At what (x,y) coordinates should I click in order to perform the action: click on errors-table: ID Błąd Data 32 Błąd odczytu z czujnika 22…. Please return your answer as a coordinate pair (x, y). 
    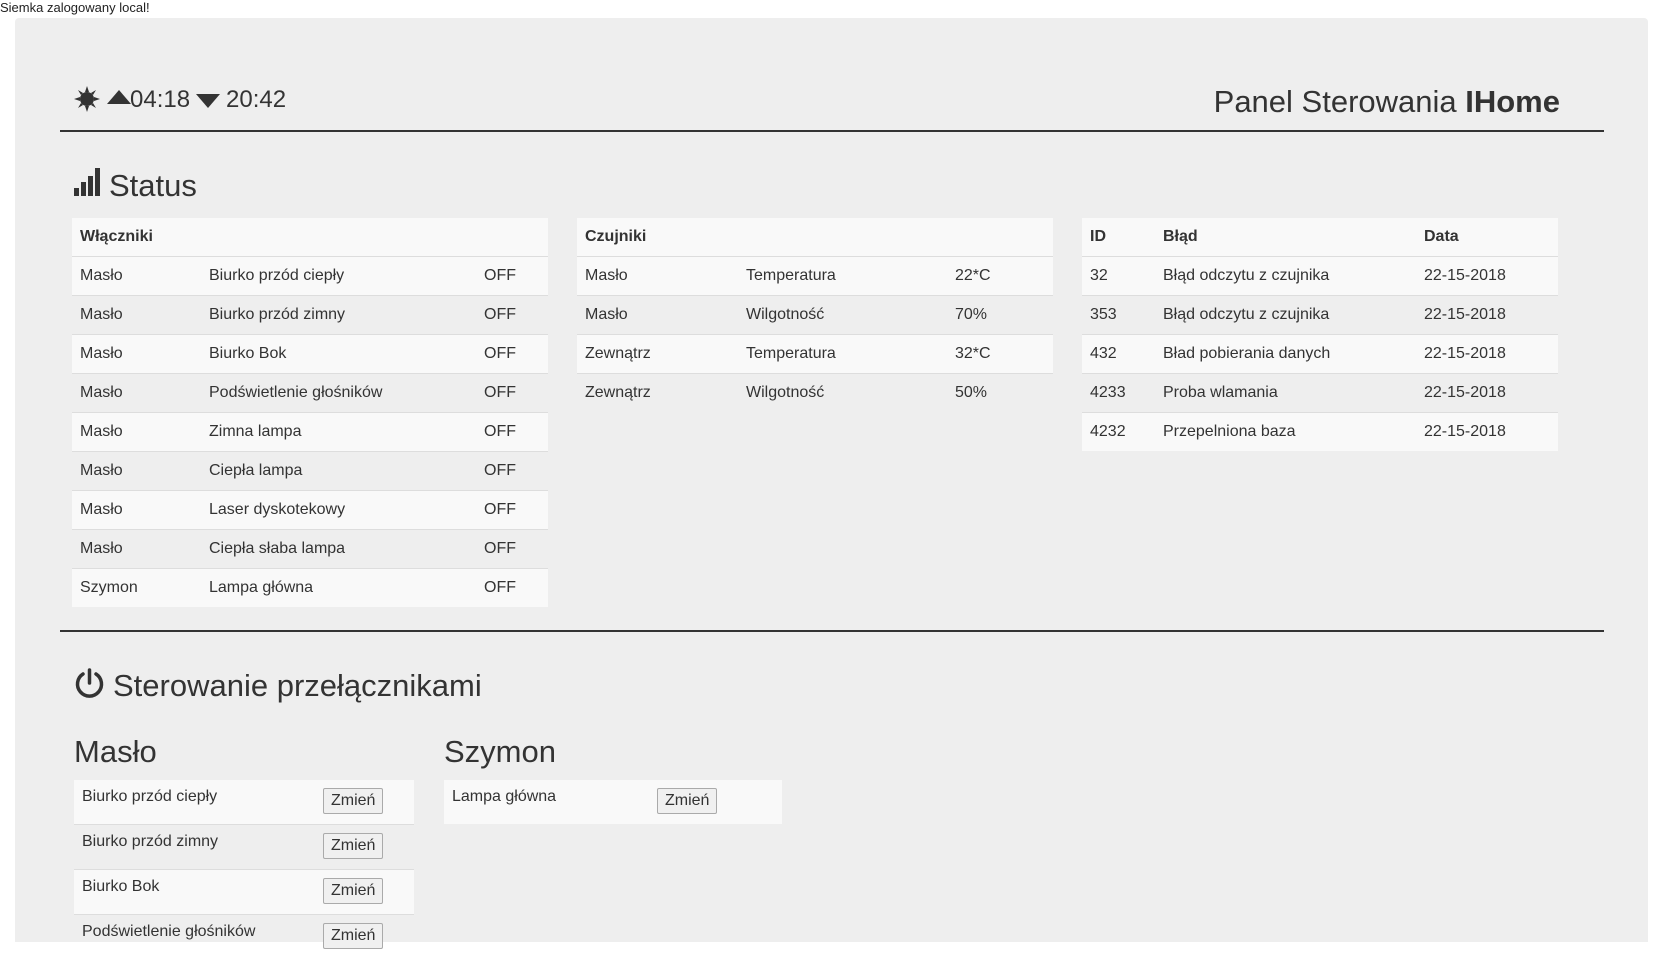
    Looking at the image, I should click on (1320, 334).